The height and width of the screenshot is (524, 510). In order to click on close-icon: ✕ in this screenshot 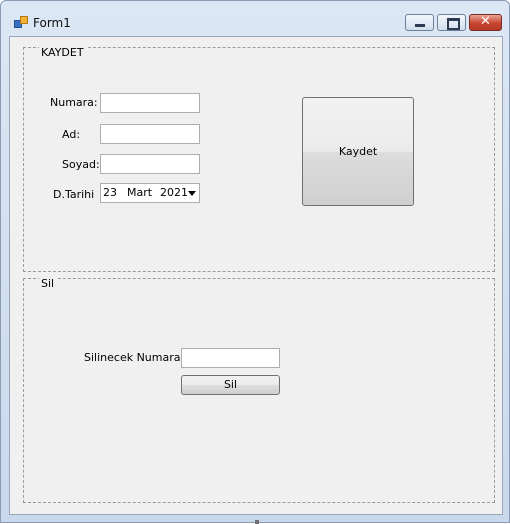, I will do `click(485, 21)`.